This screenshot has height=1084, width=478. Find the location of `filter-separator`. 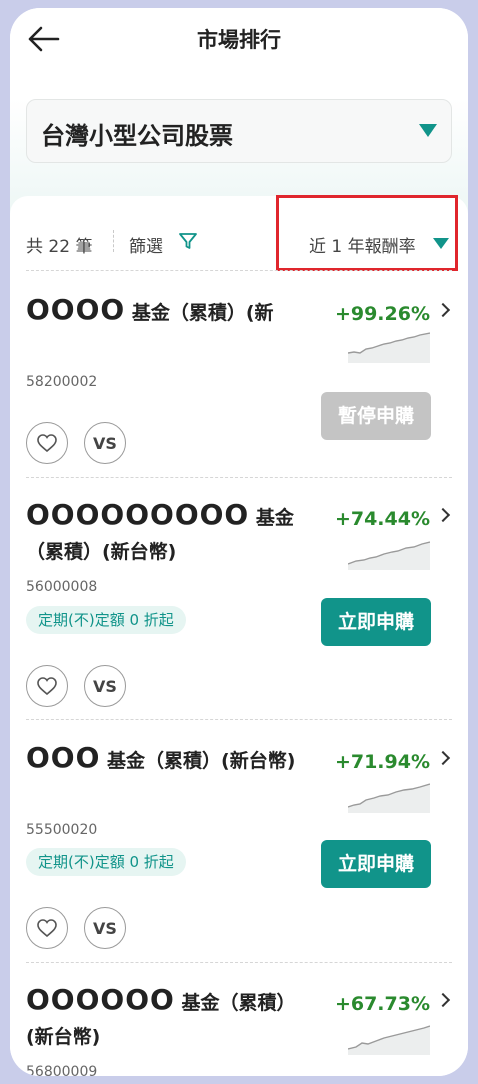

filter-separator is located at coordinates (113, 241).